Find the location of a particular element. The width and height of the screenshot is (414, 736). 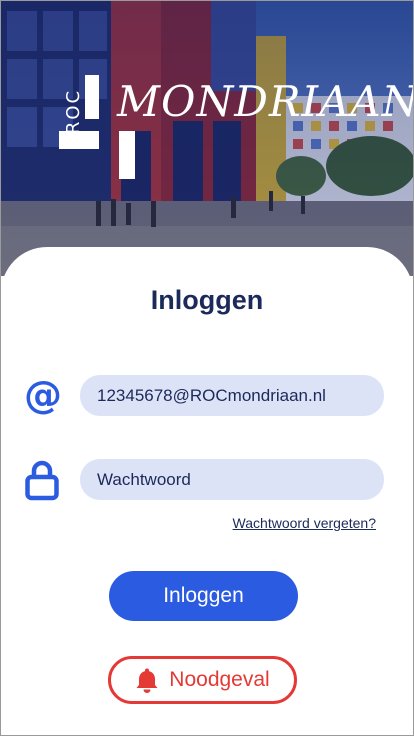

login-button: Inloggen is located at coordinates (203, 596).